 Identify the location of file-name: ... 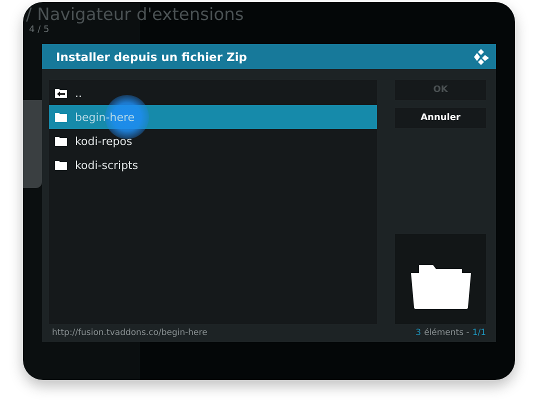
(78, 93).